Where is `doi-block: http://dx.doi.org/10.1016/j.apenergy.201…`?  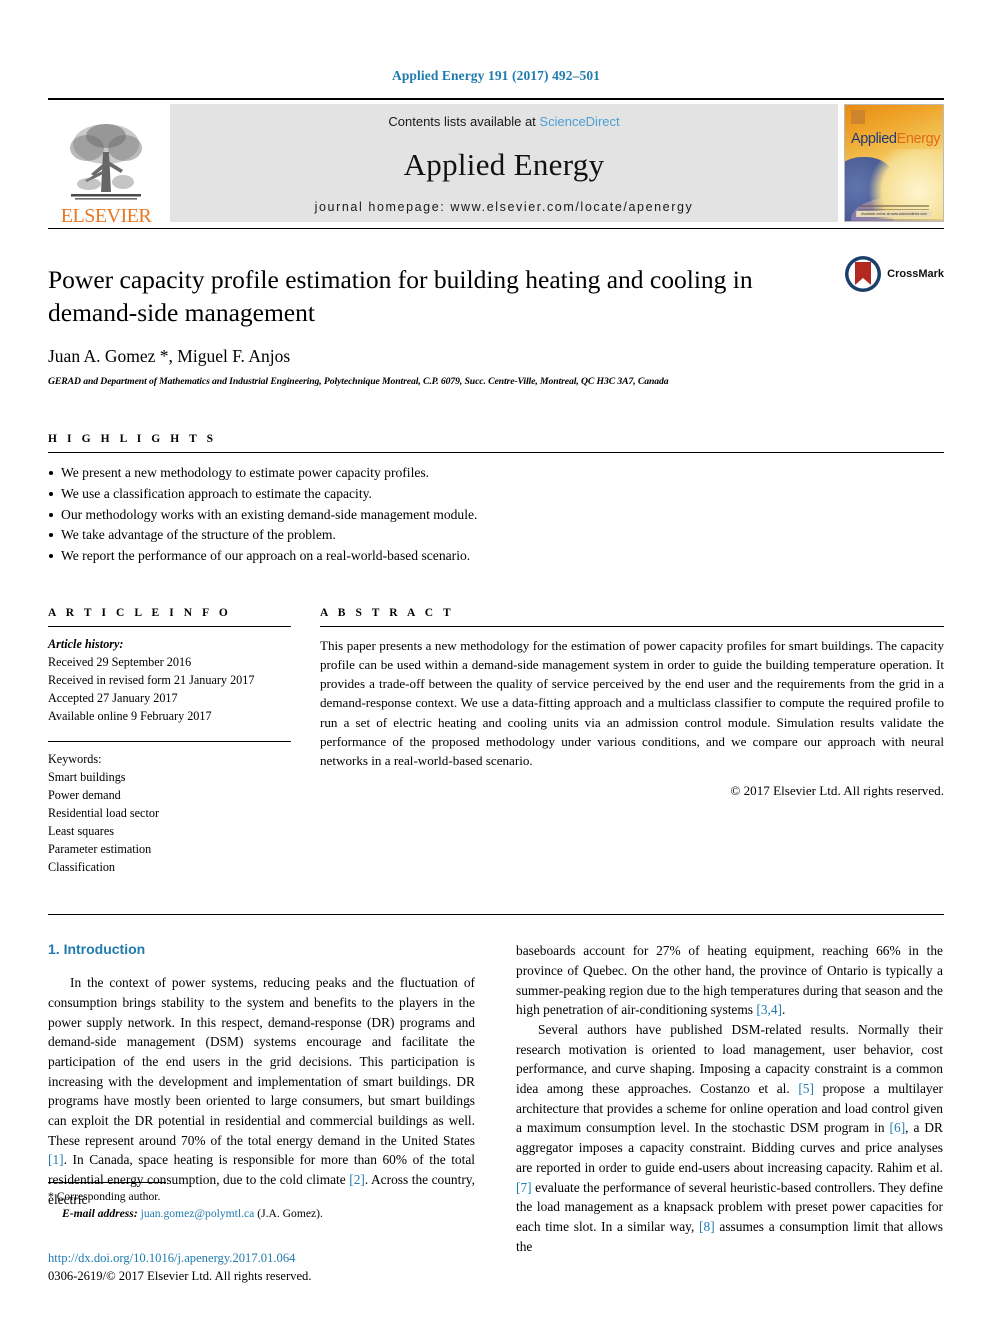
doi-block: http://dx.doi.org/10.1016/j.apenergy.201… is located at coordinates (298, 1267).